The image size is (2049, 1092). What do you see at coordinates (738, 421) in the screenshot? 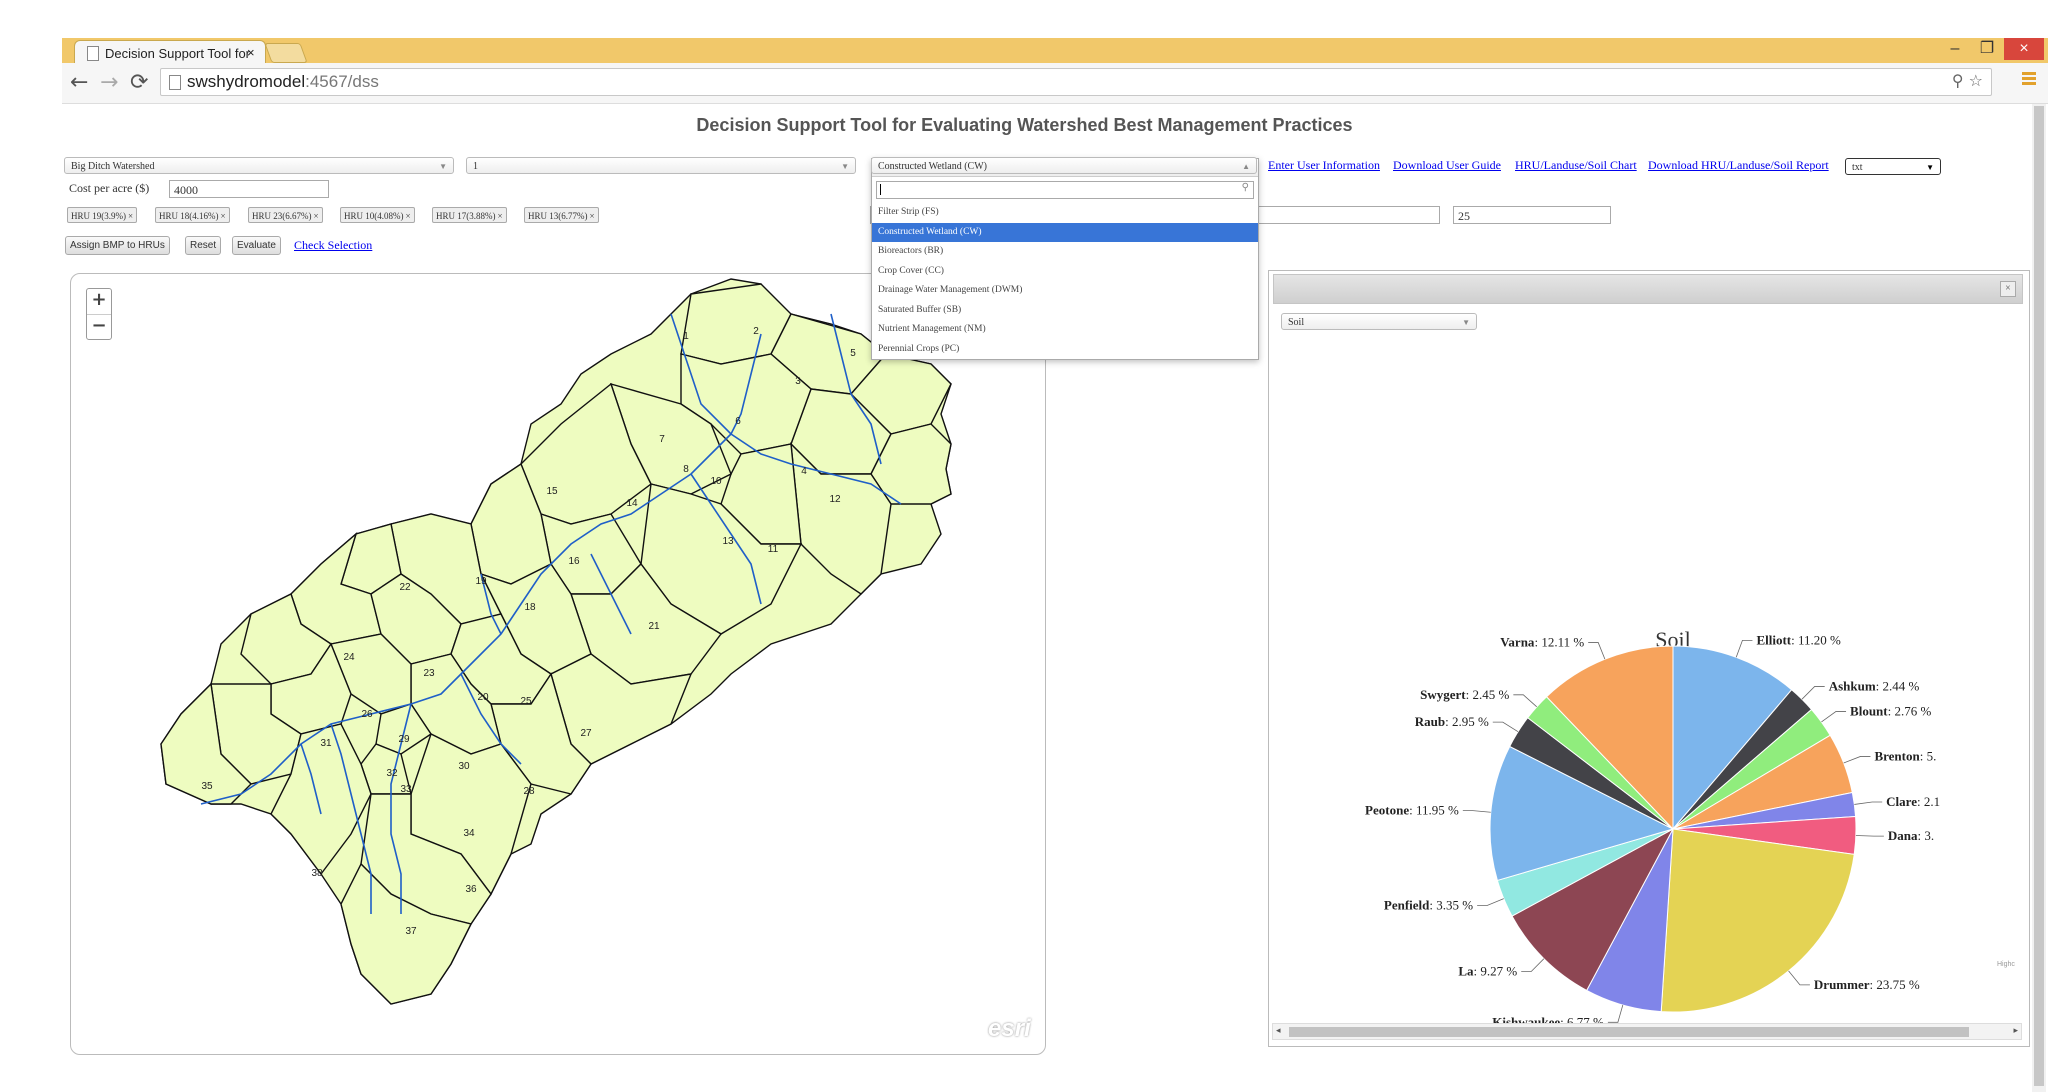
I see `subbasin-label: 6` at bounding box center [738, 421].